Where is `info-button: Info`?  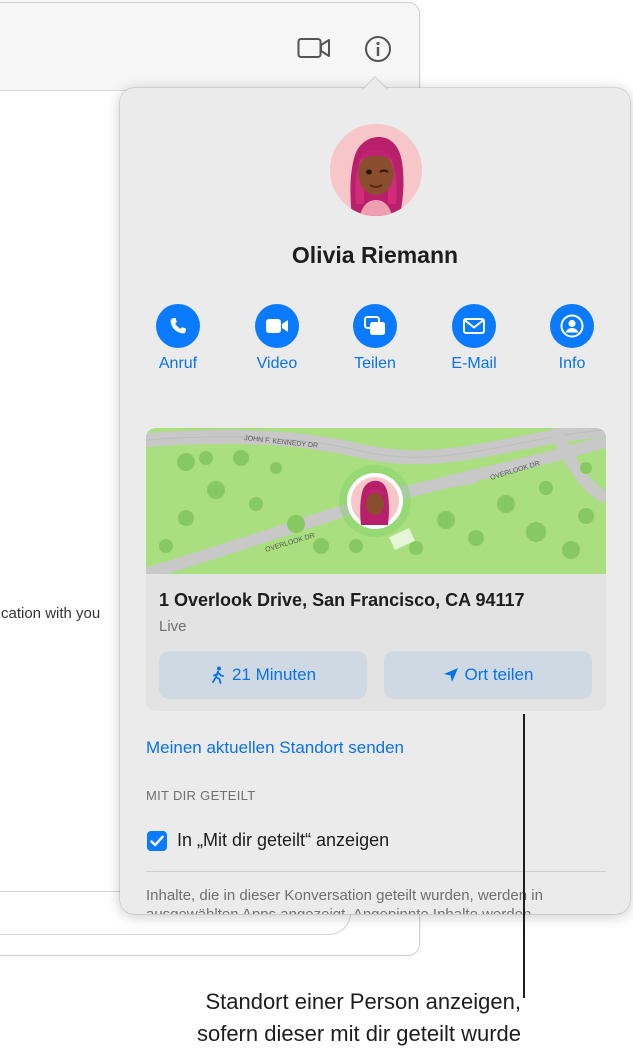 info-button: Info is located at coordinates (572, 338).